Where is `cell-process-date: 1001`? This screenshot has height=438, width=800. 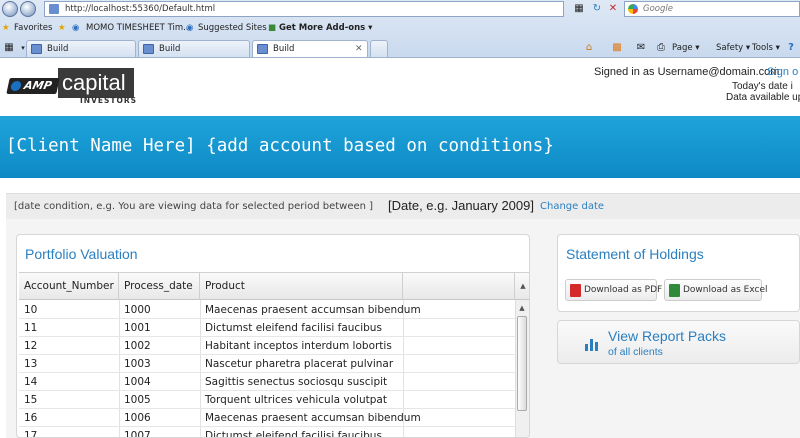 cell-process-date: 1001 is located at coordinates (137, 328).